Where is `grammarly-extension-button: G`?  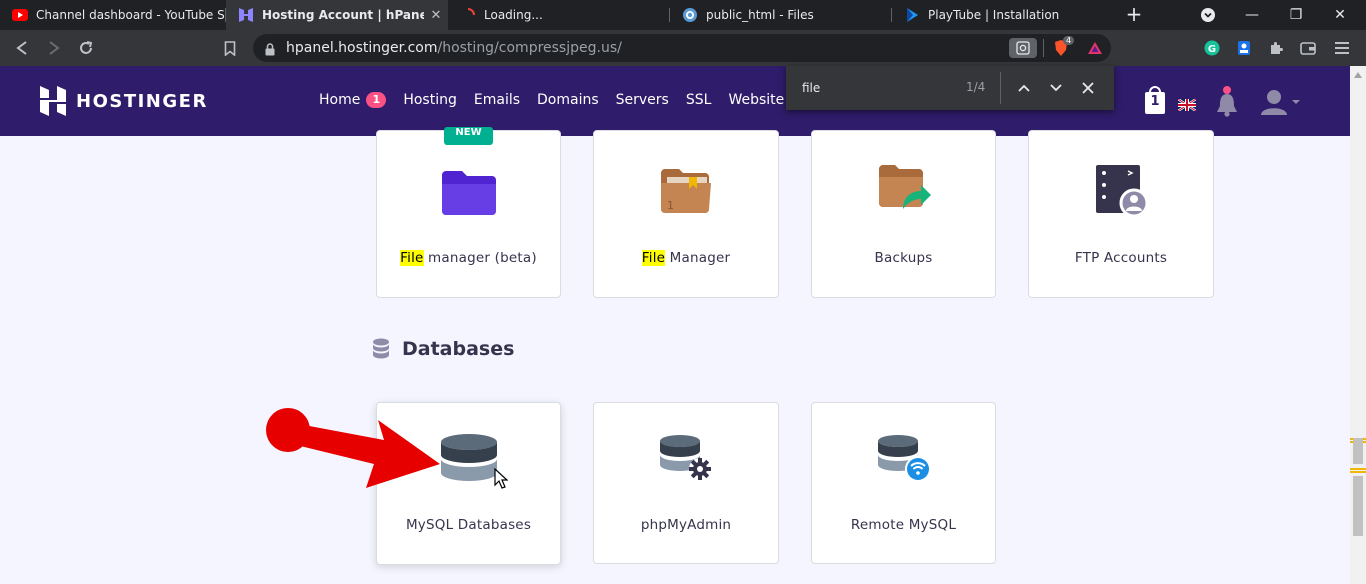
grammarly-extension-button: G is located at coordinates (1212, 48).